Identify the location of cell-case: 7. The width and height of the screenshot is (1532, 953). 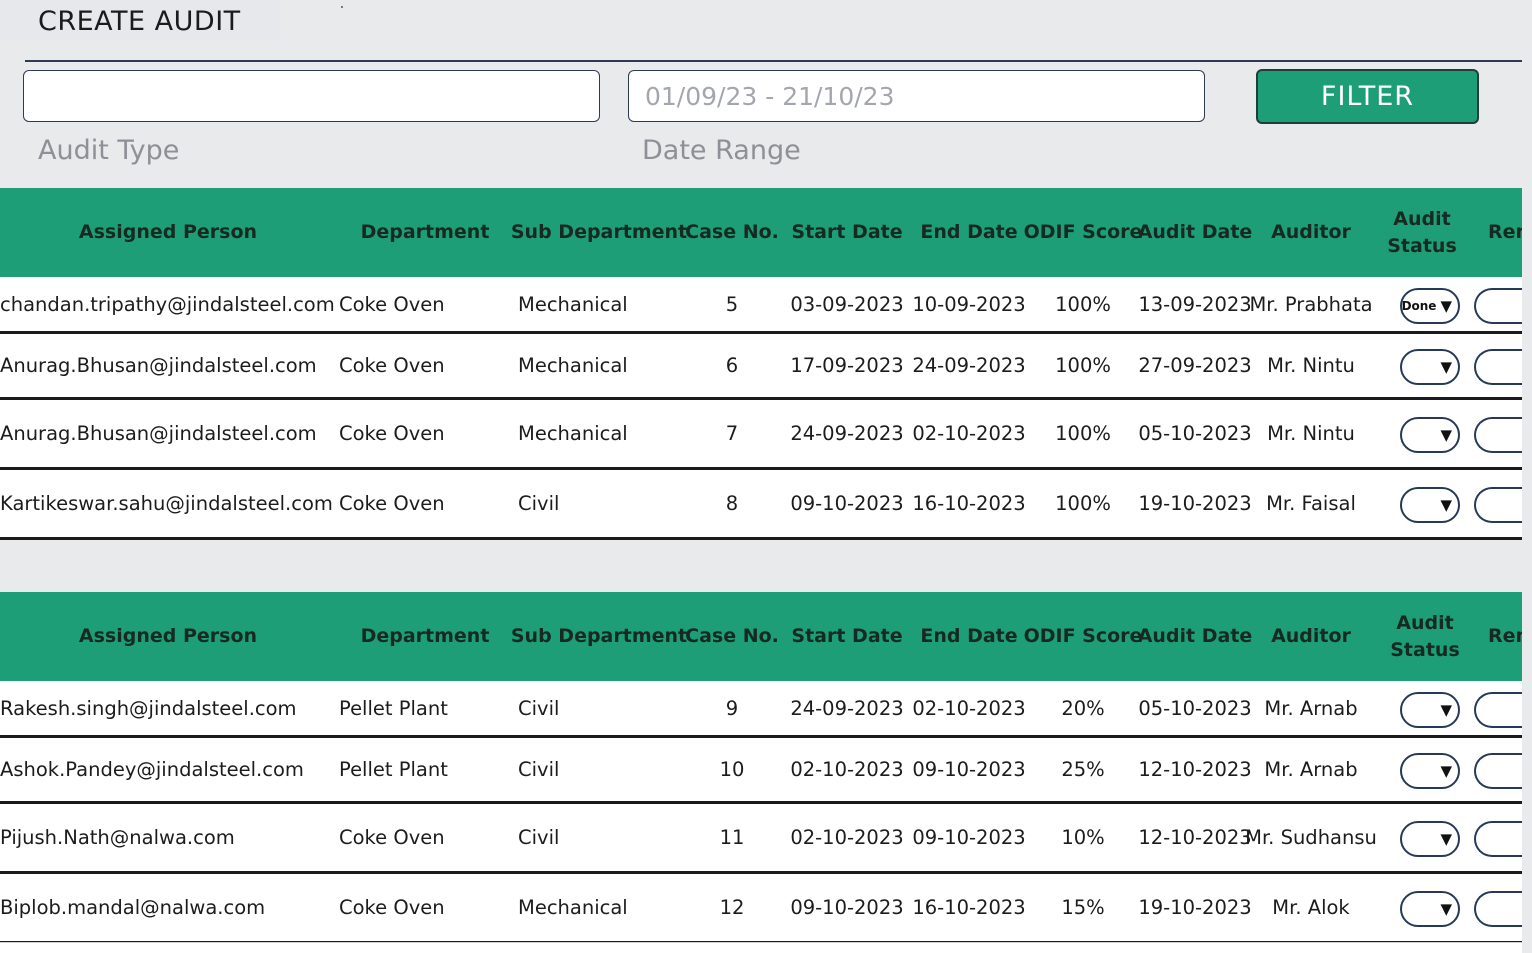
(732, 433).